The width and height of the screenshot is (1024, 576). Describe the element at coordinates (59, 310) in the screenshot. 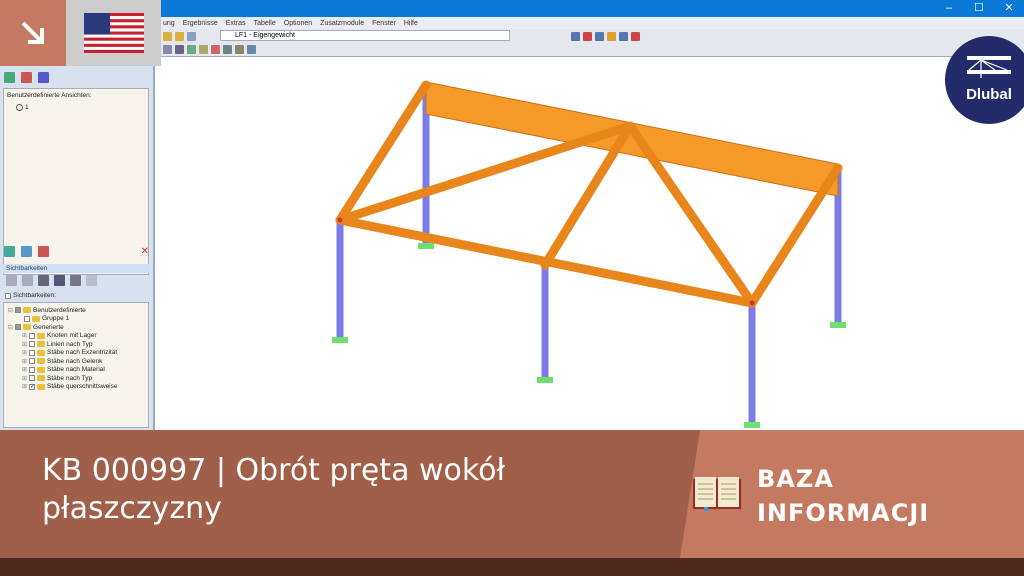

I see `tree-item-label: Benutzerdefinierte` at that location.